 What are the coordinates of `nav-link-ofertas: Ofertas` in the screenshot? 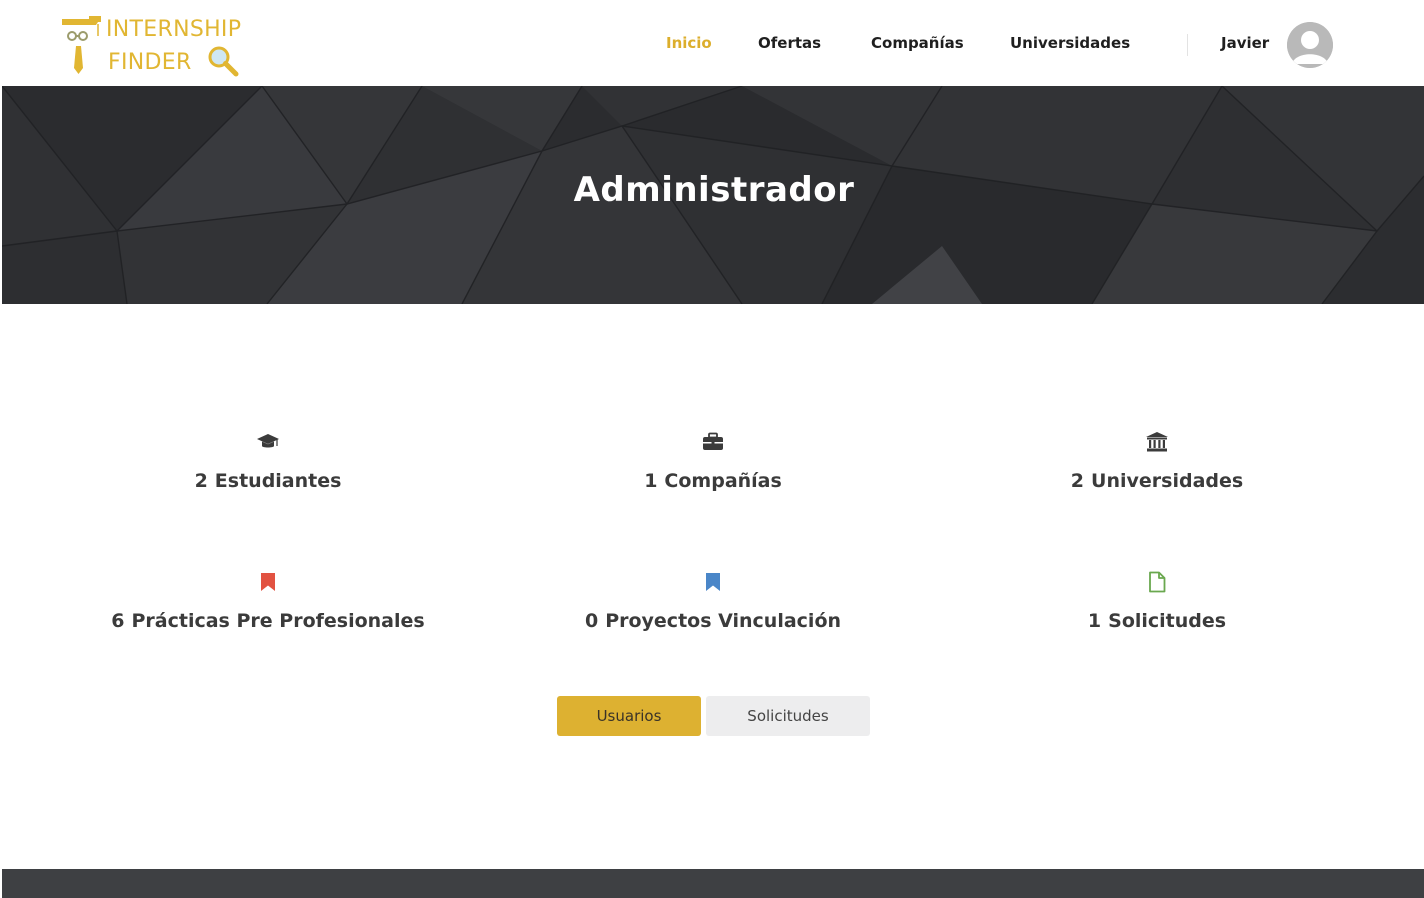 It's located at (789, 43).